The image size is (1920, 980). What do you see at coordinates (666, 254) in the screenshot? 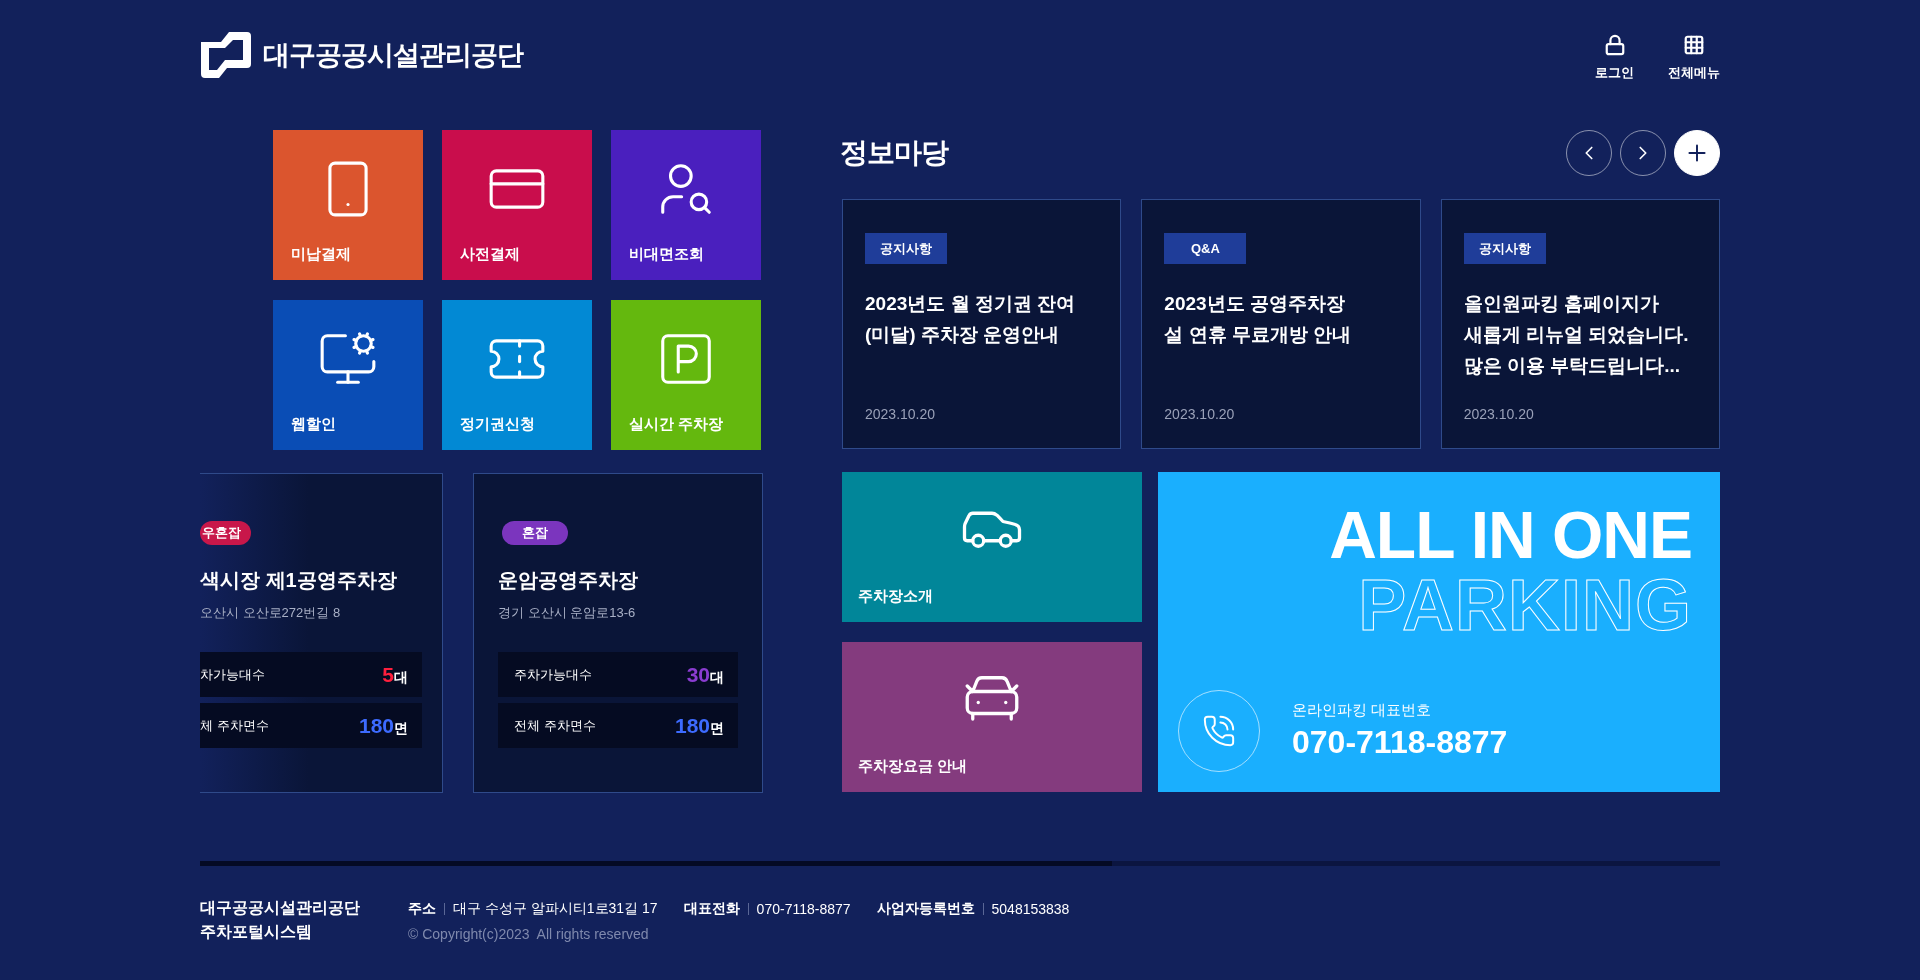
I see `tile-label: 비대면조회` at bounding box center [666, 254].